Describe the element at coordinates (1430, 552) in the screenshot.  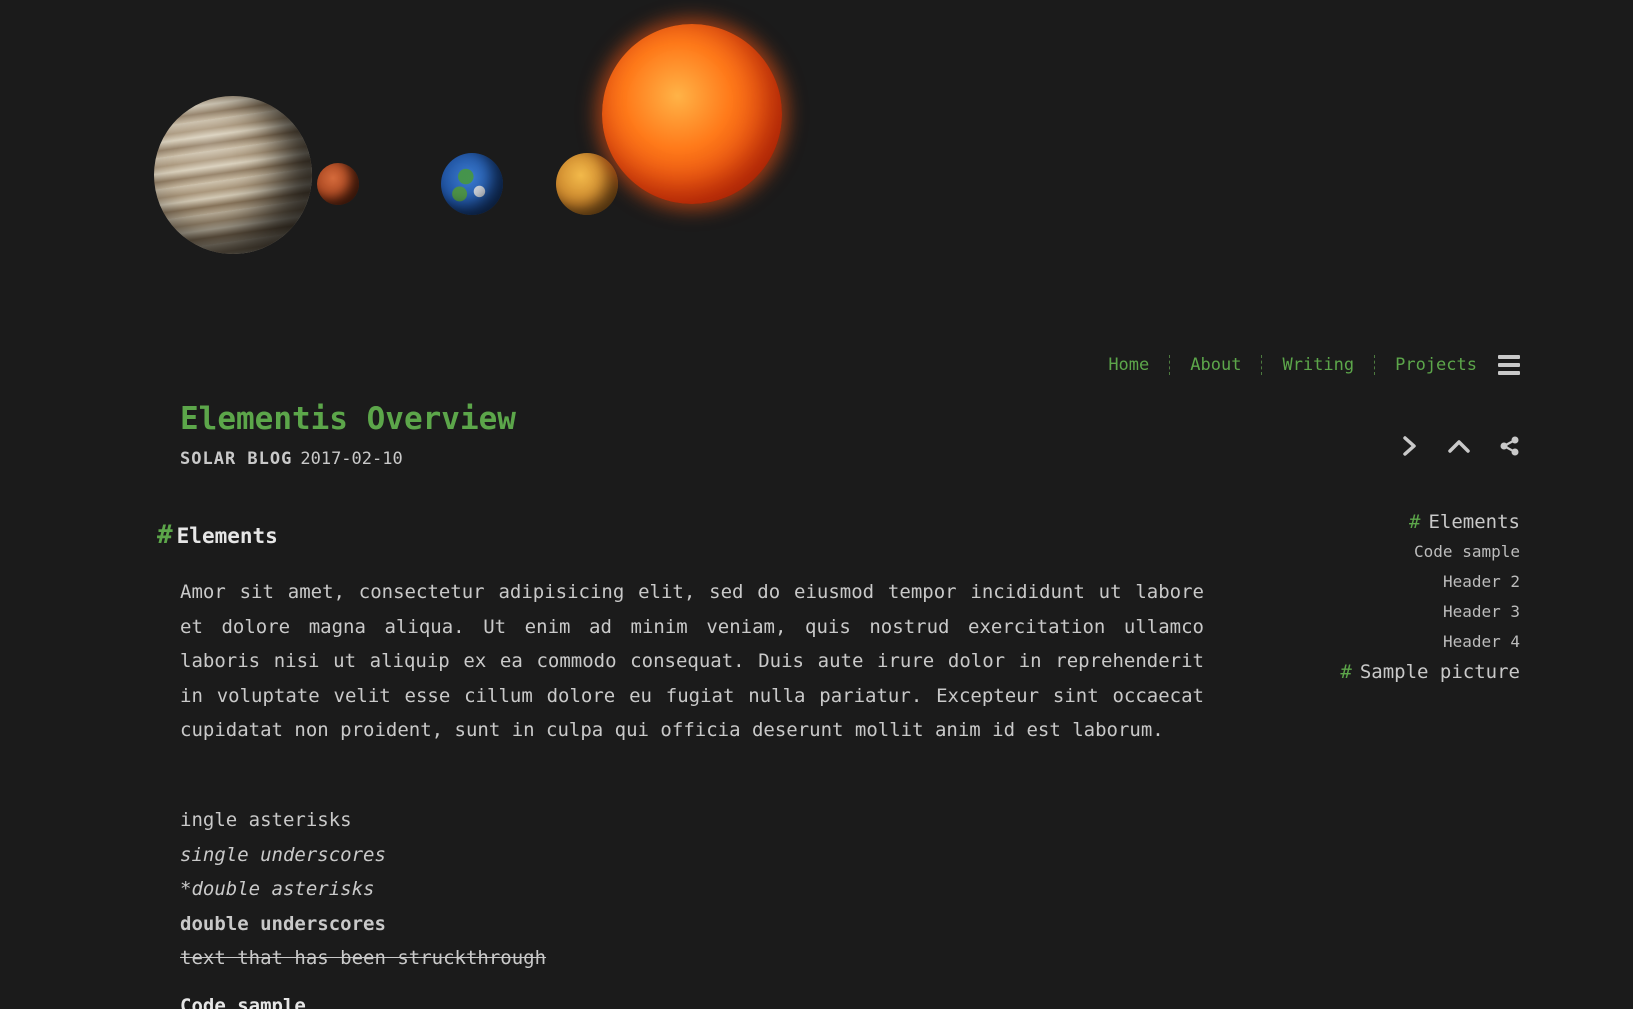
I see `toc-item-code-sample: Code sample` at that location.